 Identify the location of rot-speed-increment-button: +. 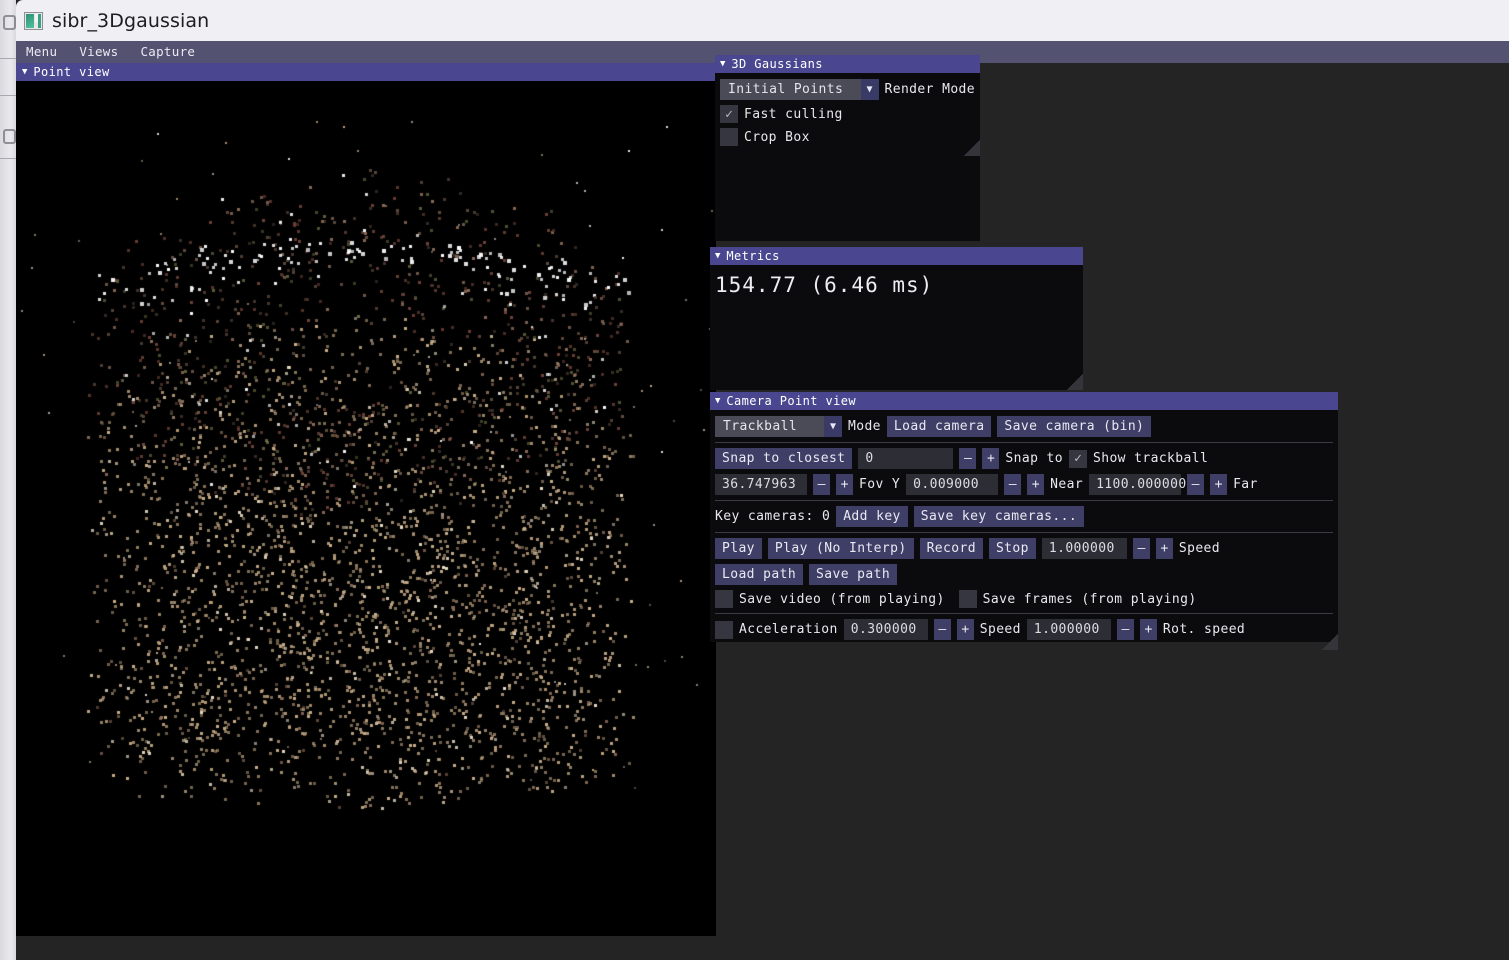
(1148, 629).